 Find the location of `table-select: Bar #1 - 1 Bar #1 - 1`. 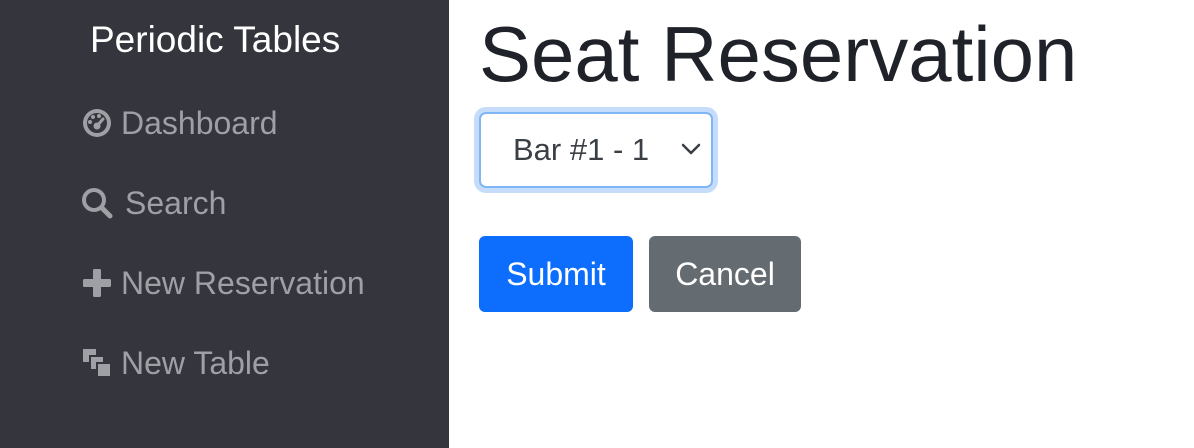

table-select: Bar #1 - 1 Bar #1 - 1 is located at coordinates (596, 150).